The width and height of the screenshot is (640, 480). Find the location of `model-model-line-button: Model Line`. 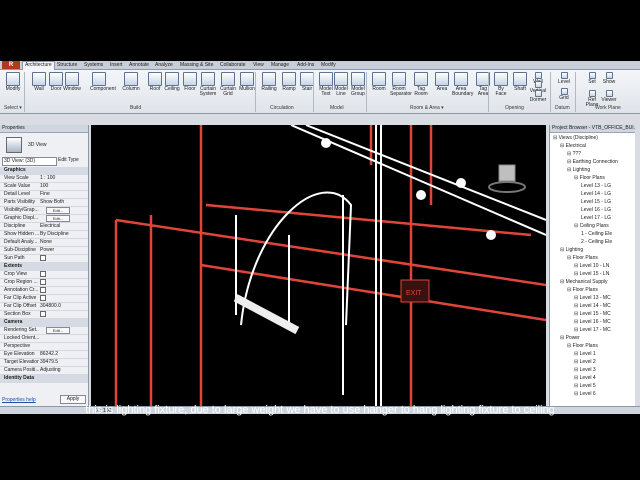

model-model-line-button: Model Line is located at coordinates (341, 84).